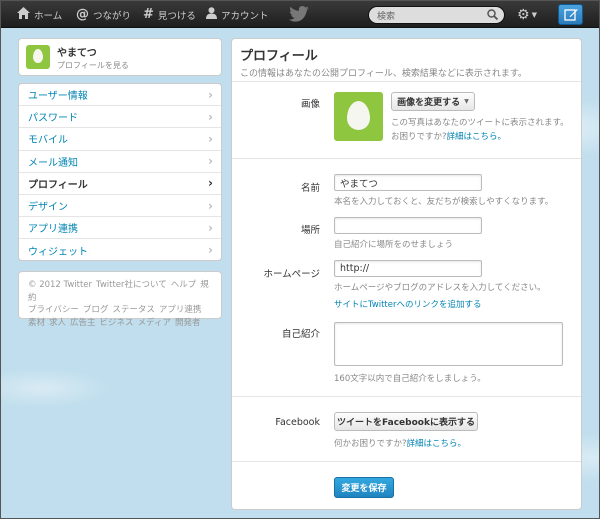 The width and height of the screenshot is (600, 519). I want to click on nav-discover: # 見つける, so click(169, 14).